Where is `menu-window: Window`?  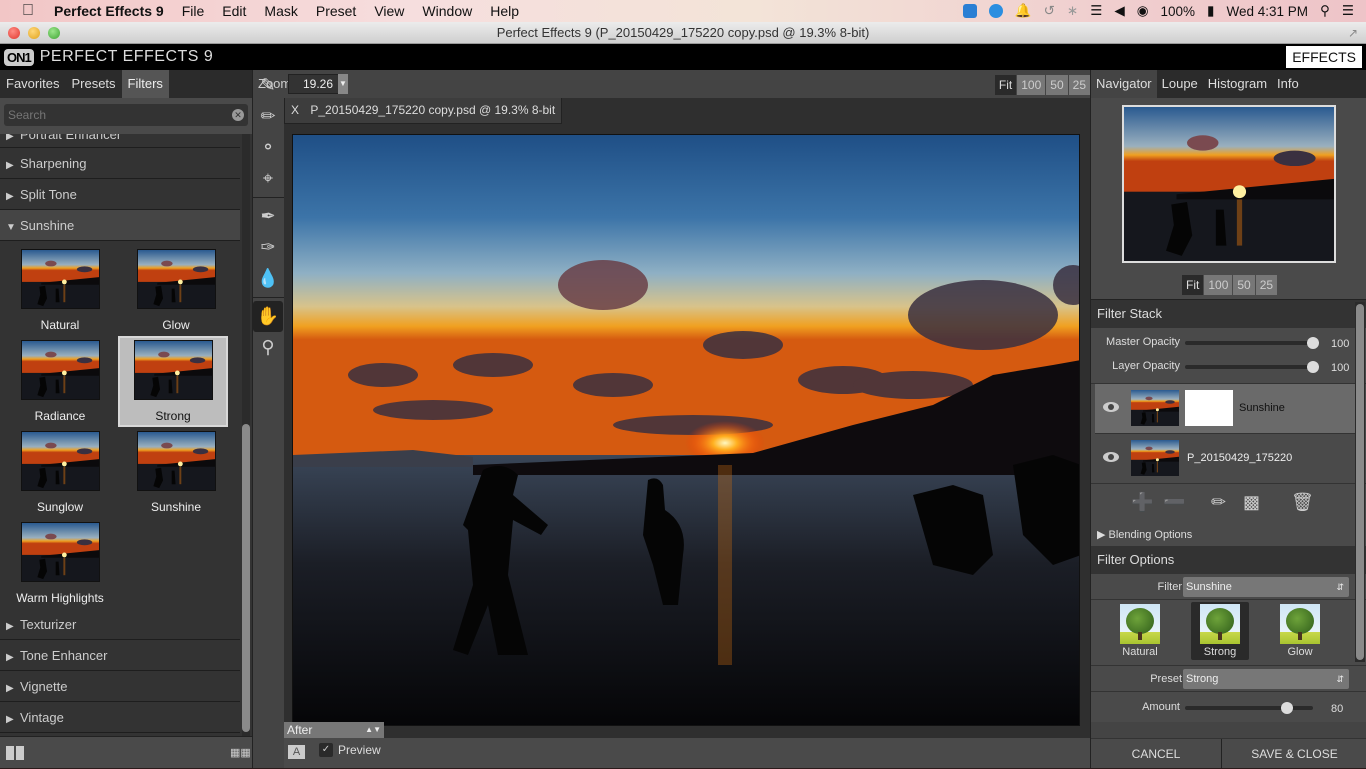
menu-window: Window is located at coordinates (447, 11).